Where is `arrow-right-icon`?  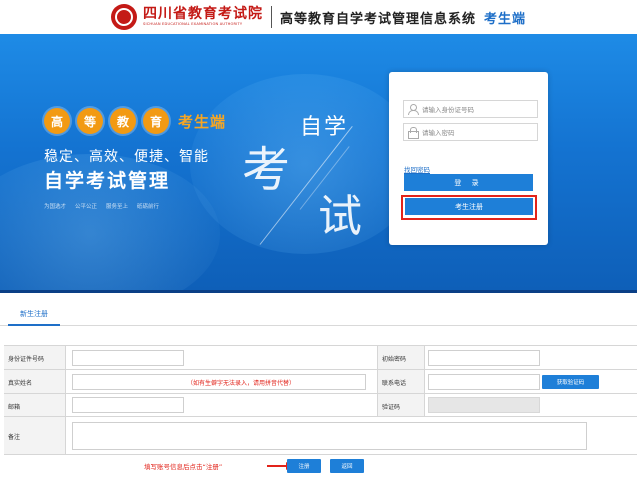
arrow-right-icon is located at coordinates (279, 466).